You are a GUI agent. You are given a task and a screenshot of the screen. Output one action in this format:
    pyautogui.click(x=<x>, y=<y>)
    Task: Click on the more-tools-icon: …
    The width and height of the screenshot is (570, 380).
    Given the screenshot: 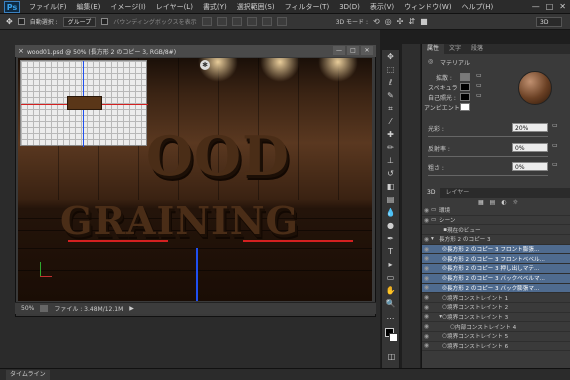 What is the action you would take?
    pyautogui.click(x=390, y=317)
    